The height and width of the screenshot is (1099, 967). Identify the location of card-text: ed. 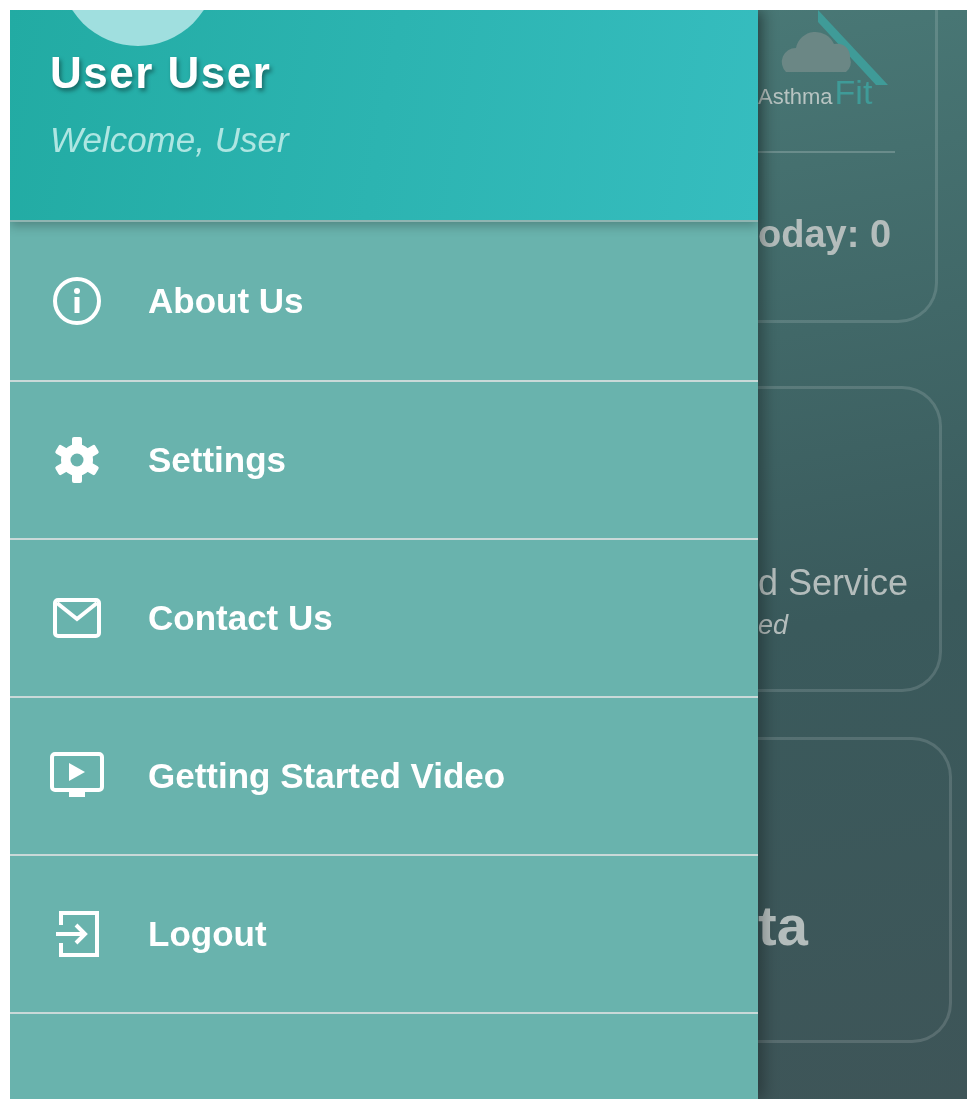
(773, 625).